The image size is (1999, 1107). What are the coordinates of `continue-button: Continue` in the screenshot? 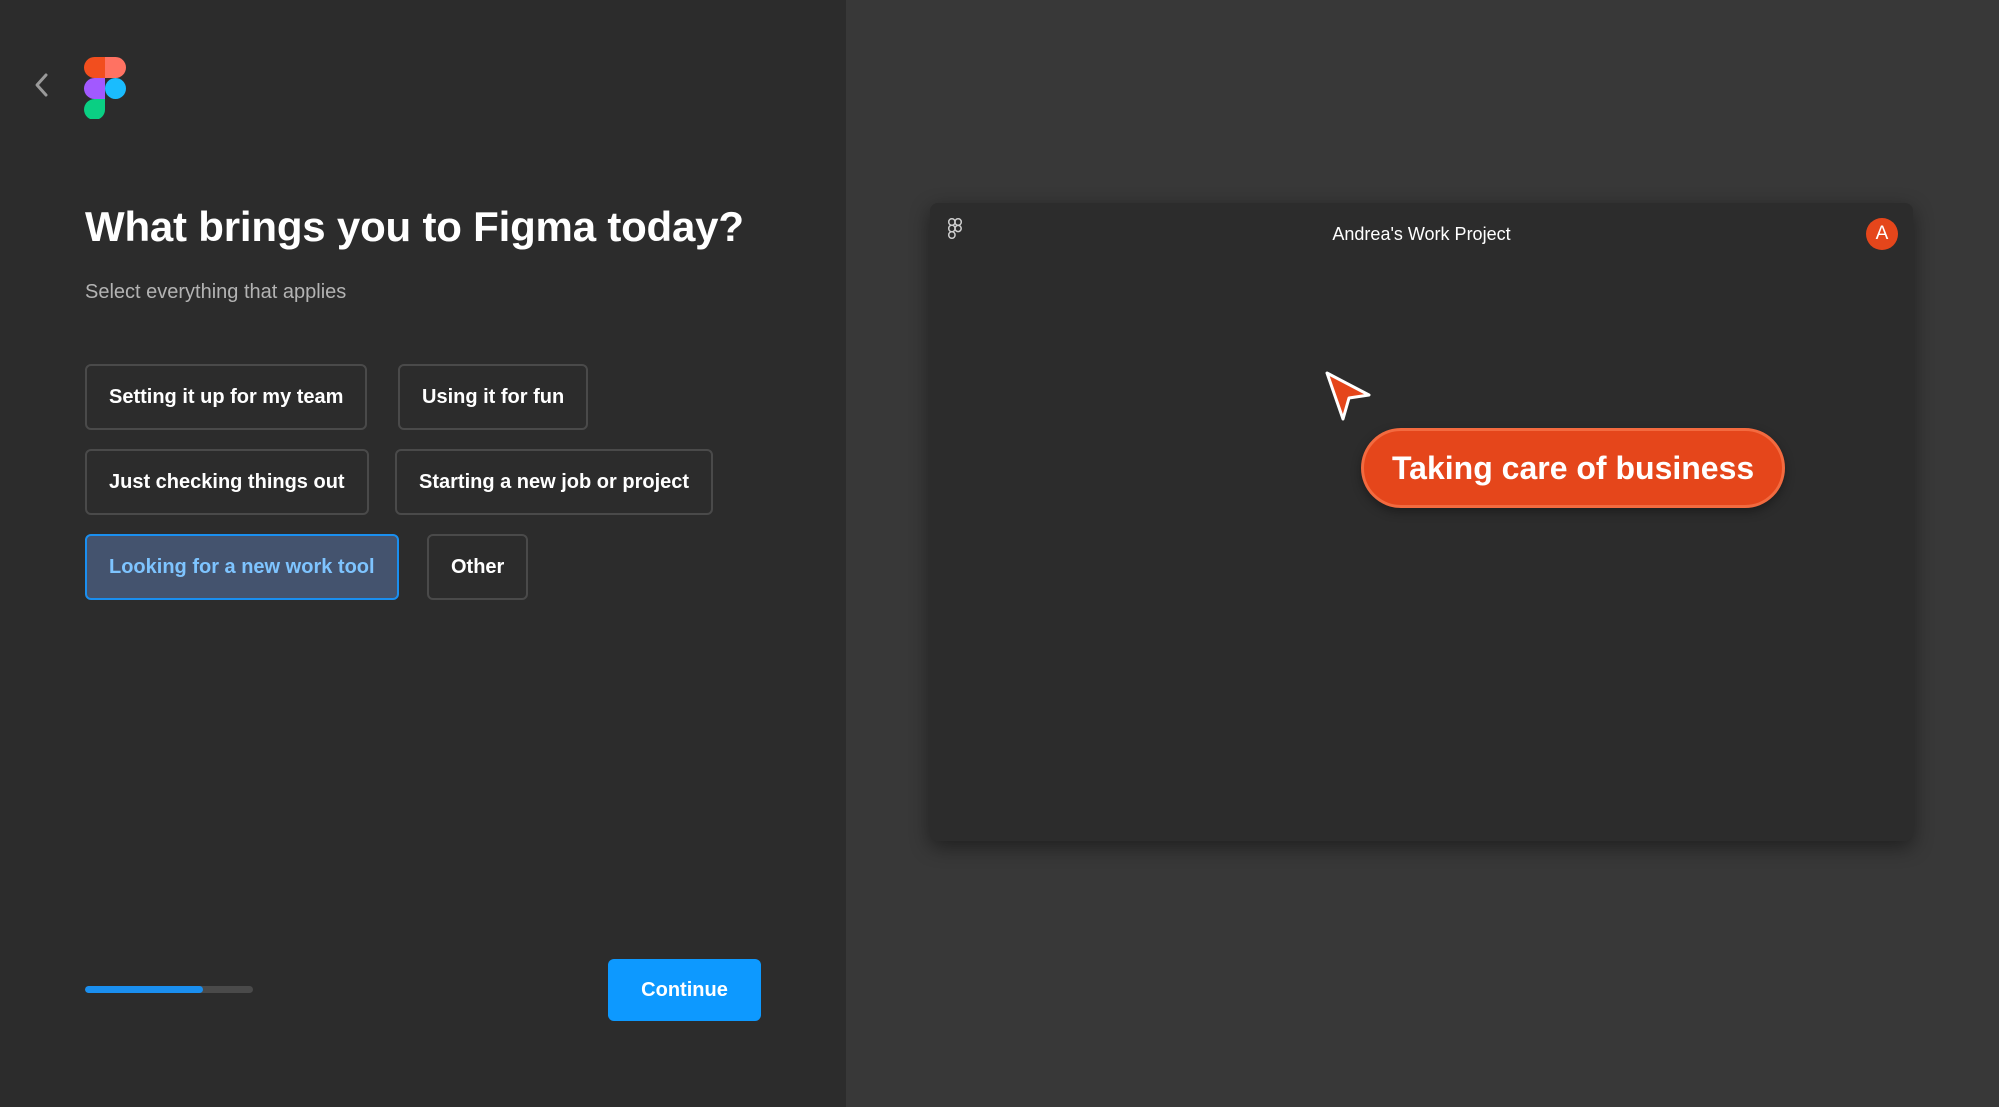 It's located at (684, 990).